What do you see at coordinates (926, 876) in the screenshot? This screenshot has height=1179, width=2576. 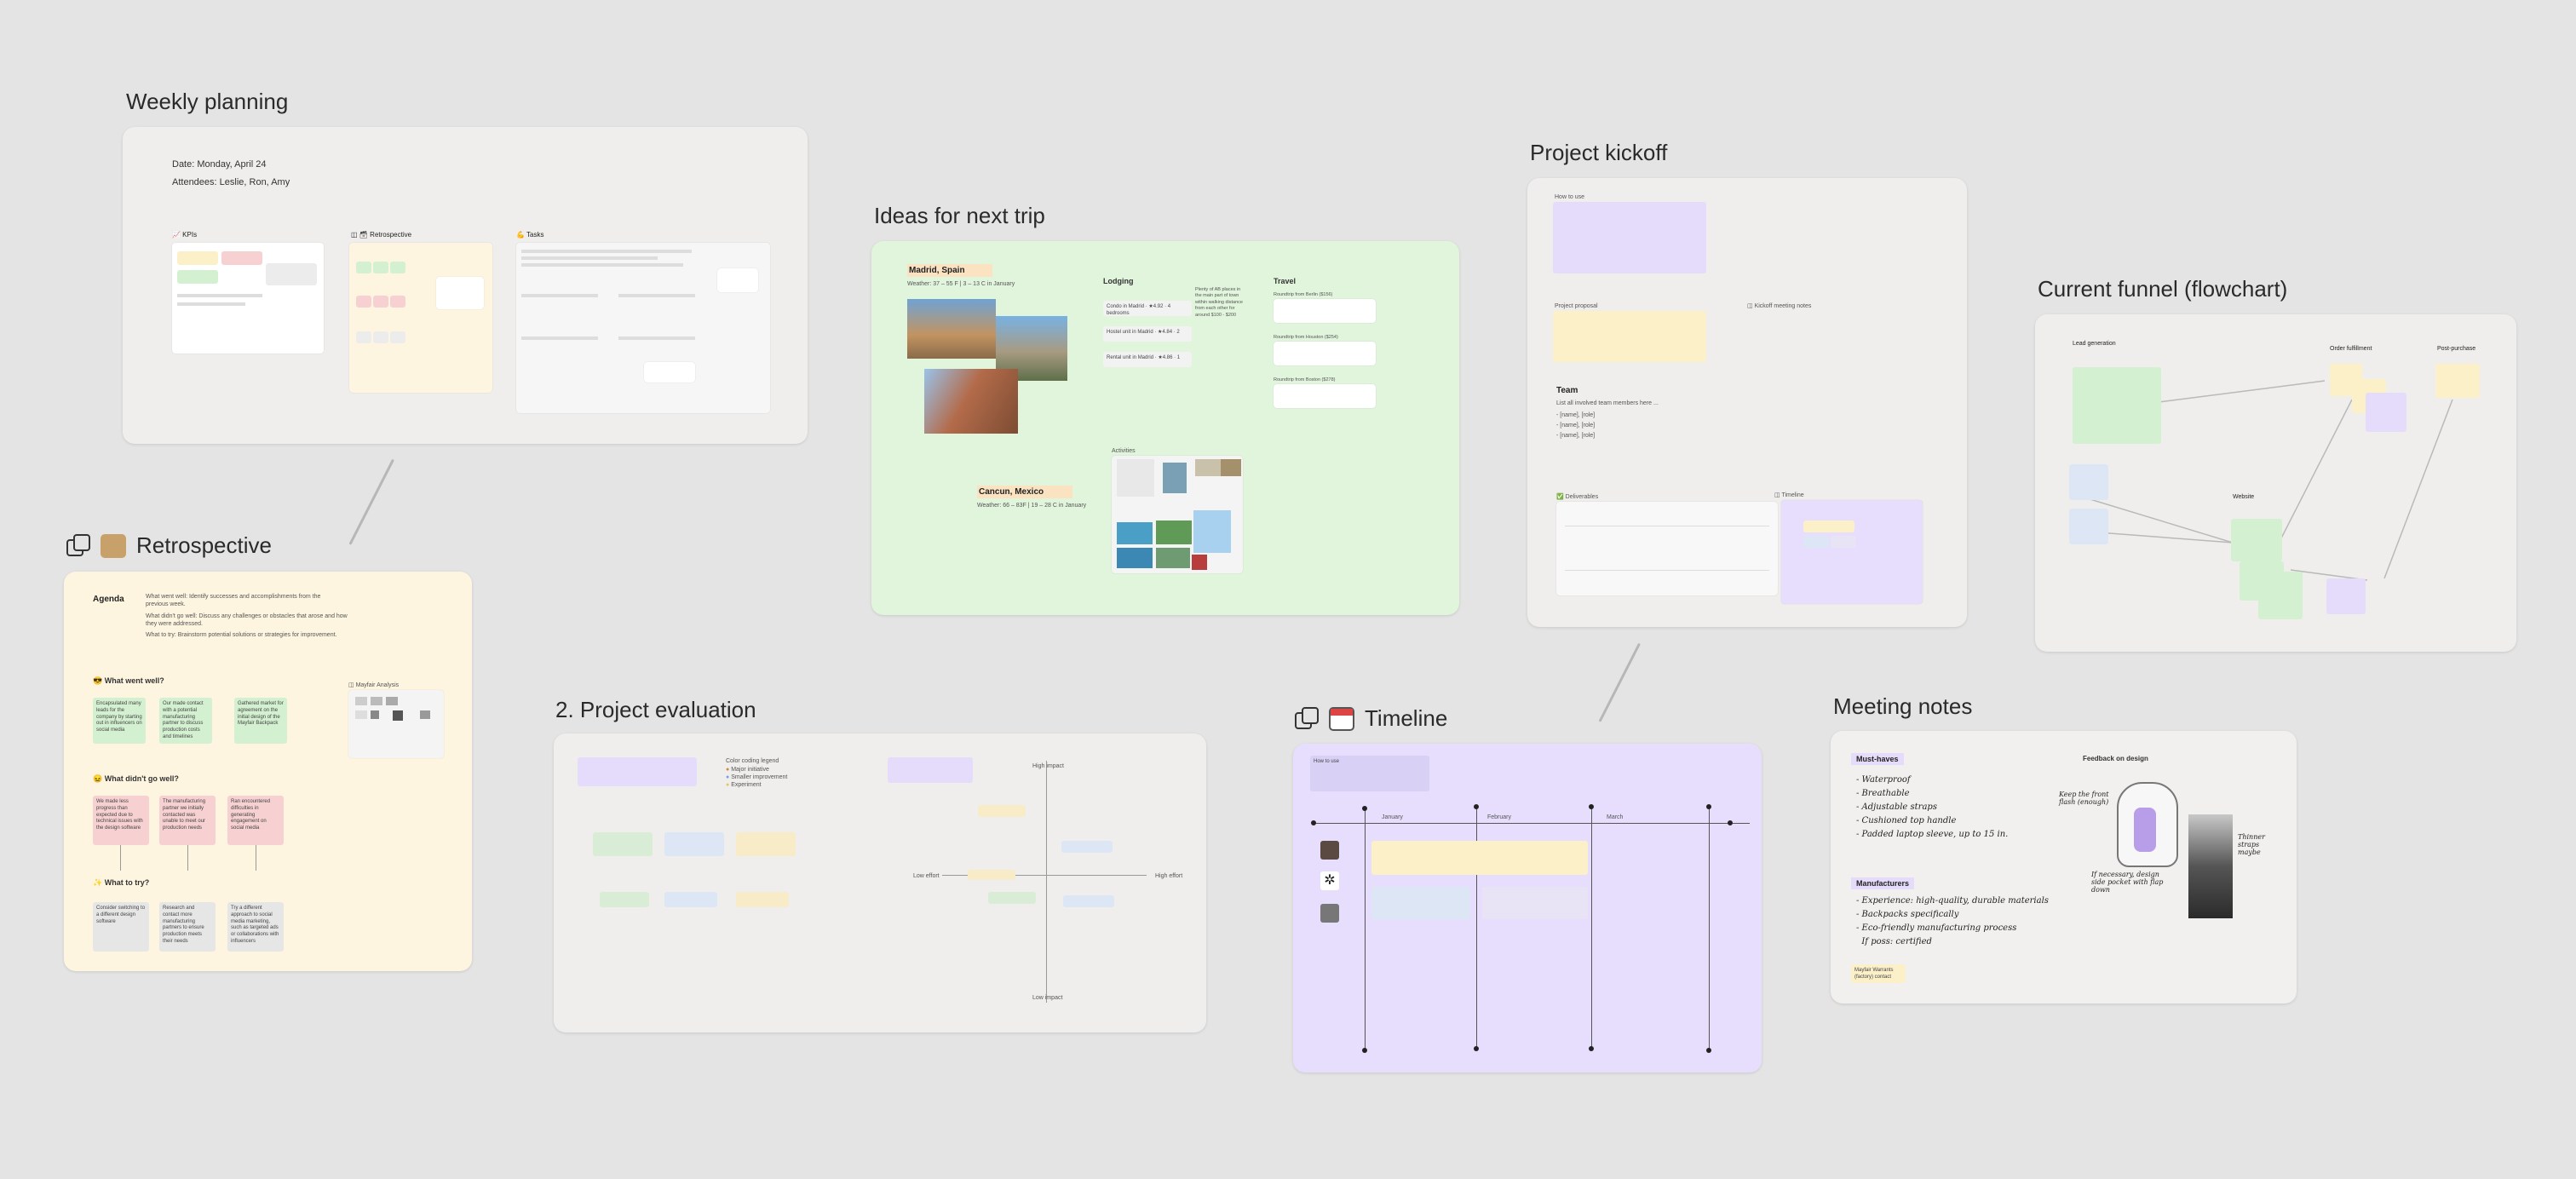 I see `eval-axis-left: Low effort` at bounding box center [926, 876].